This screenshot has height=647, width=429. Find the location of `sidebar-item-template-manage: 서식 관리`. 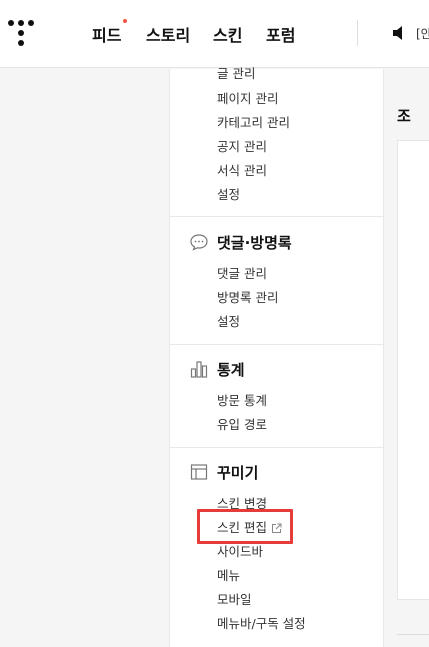

sidebar-item-template-manage: 서식 관리 is located at coordinates (242, 169).